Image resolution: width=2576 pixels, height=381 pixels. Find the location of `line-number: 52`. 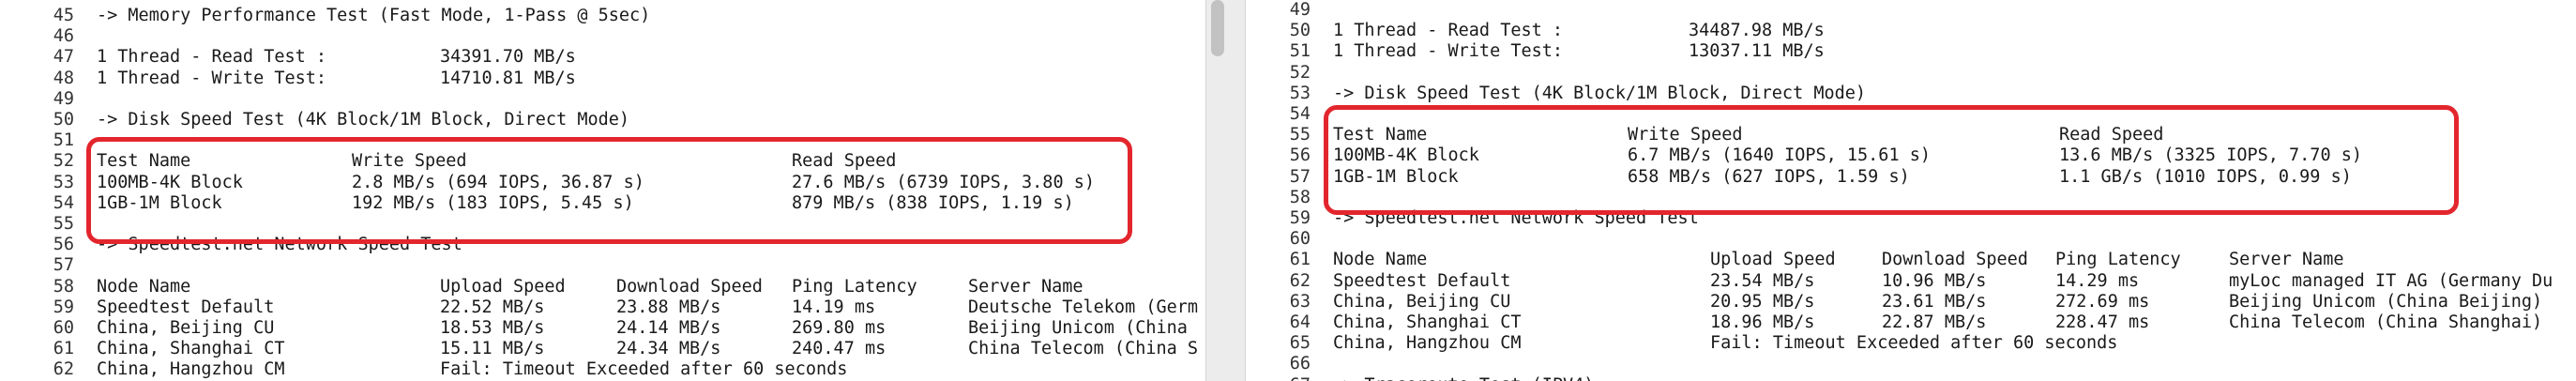

line-number: 52 is located at coordinates (64, 161).